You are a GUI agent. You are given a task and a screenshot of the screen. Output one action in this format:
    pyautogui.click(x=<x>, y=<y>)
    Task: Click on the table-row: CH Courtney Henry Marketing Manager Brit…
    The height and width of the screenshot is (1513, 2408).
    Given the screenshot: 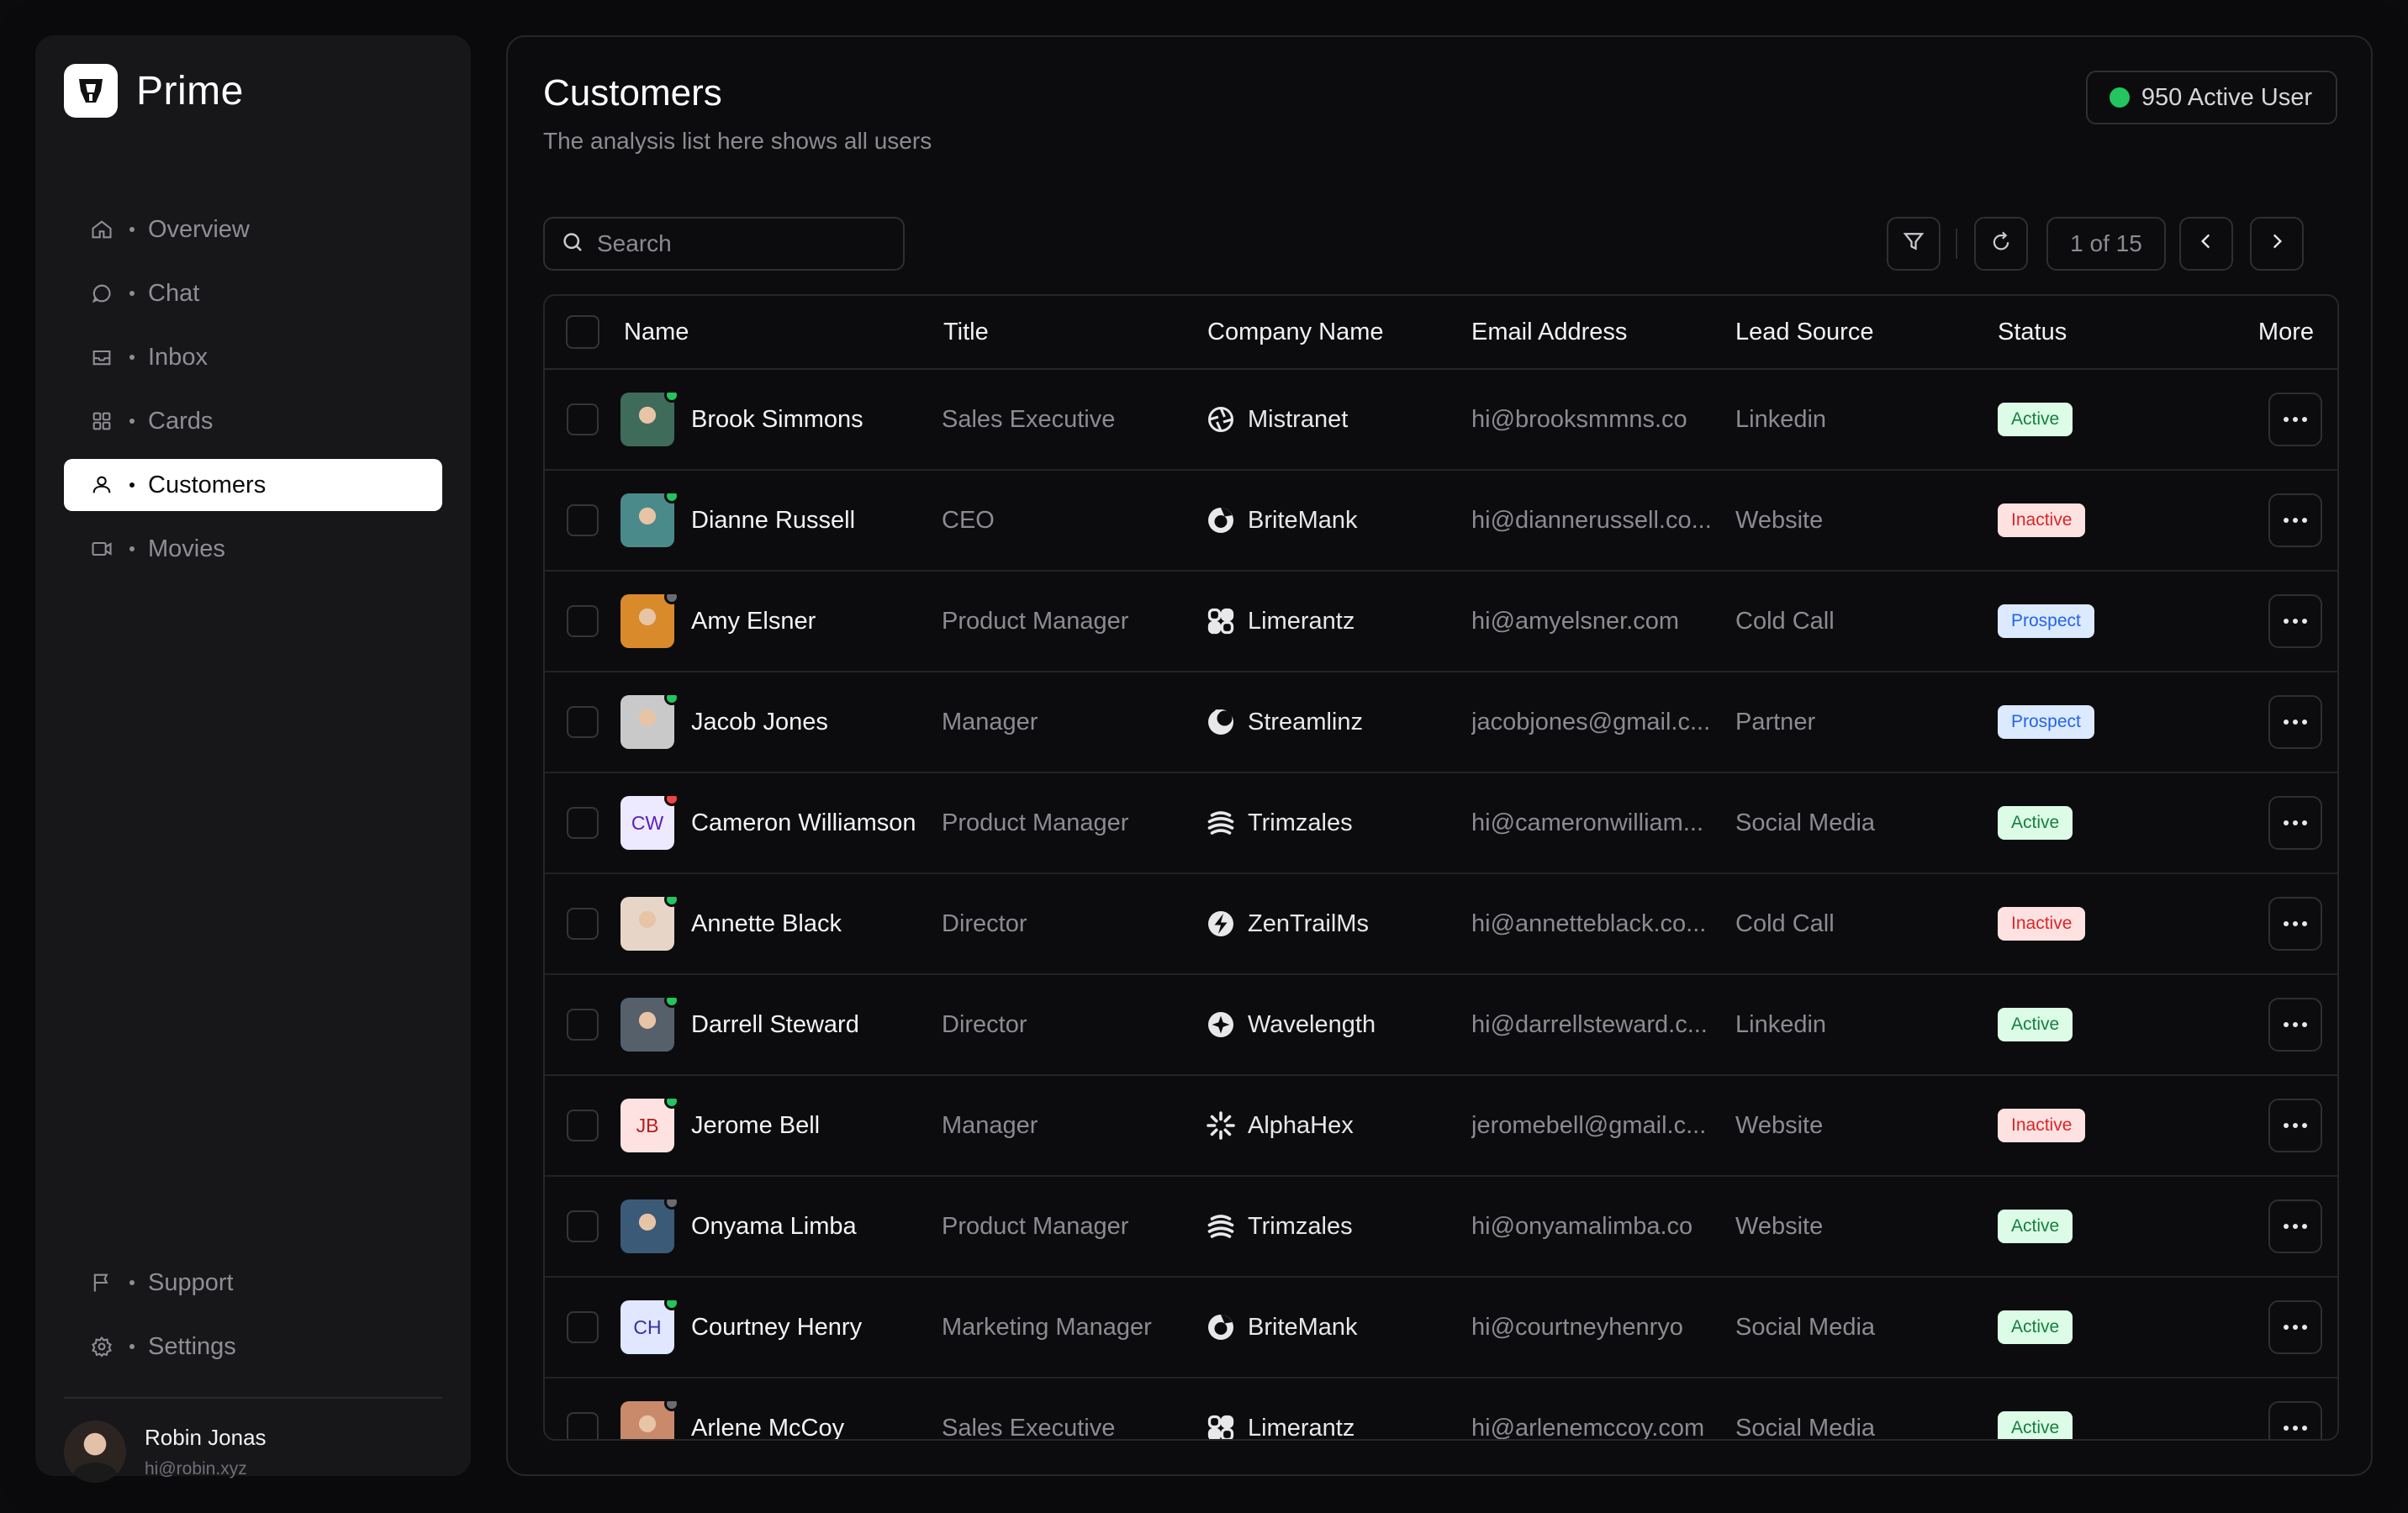 What is the action you would take?
    pyautogui.click(x=1441, y=1328)
    